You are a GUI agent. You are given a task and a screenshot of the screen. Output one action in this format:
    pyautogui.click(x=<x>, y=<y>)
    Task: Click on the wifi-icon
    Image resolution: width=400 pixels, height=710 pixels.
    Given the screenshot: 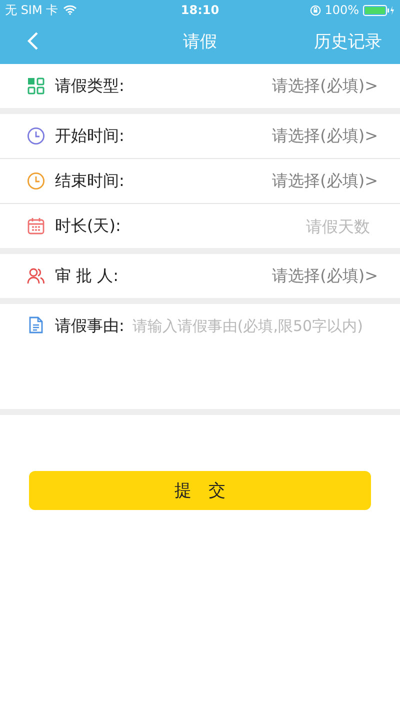 What is the action you would take?
    pyautogui.click(x=70, y=10)
    